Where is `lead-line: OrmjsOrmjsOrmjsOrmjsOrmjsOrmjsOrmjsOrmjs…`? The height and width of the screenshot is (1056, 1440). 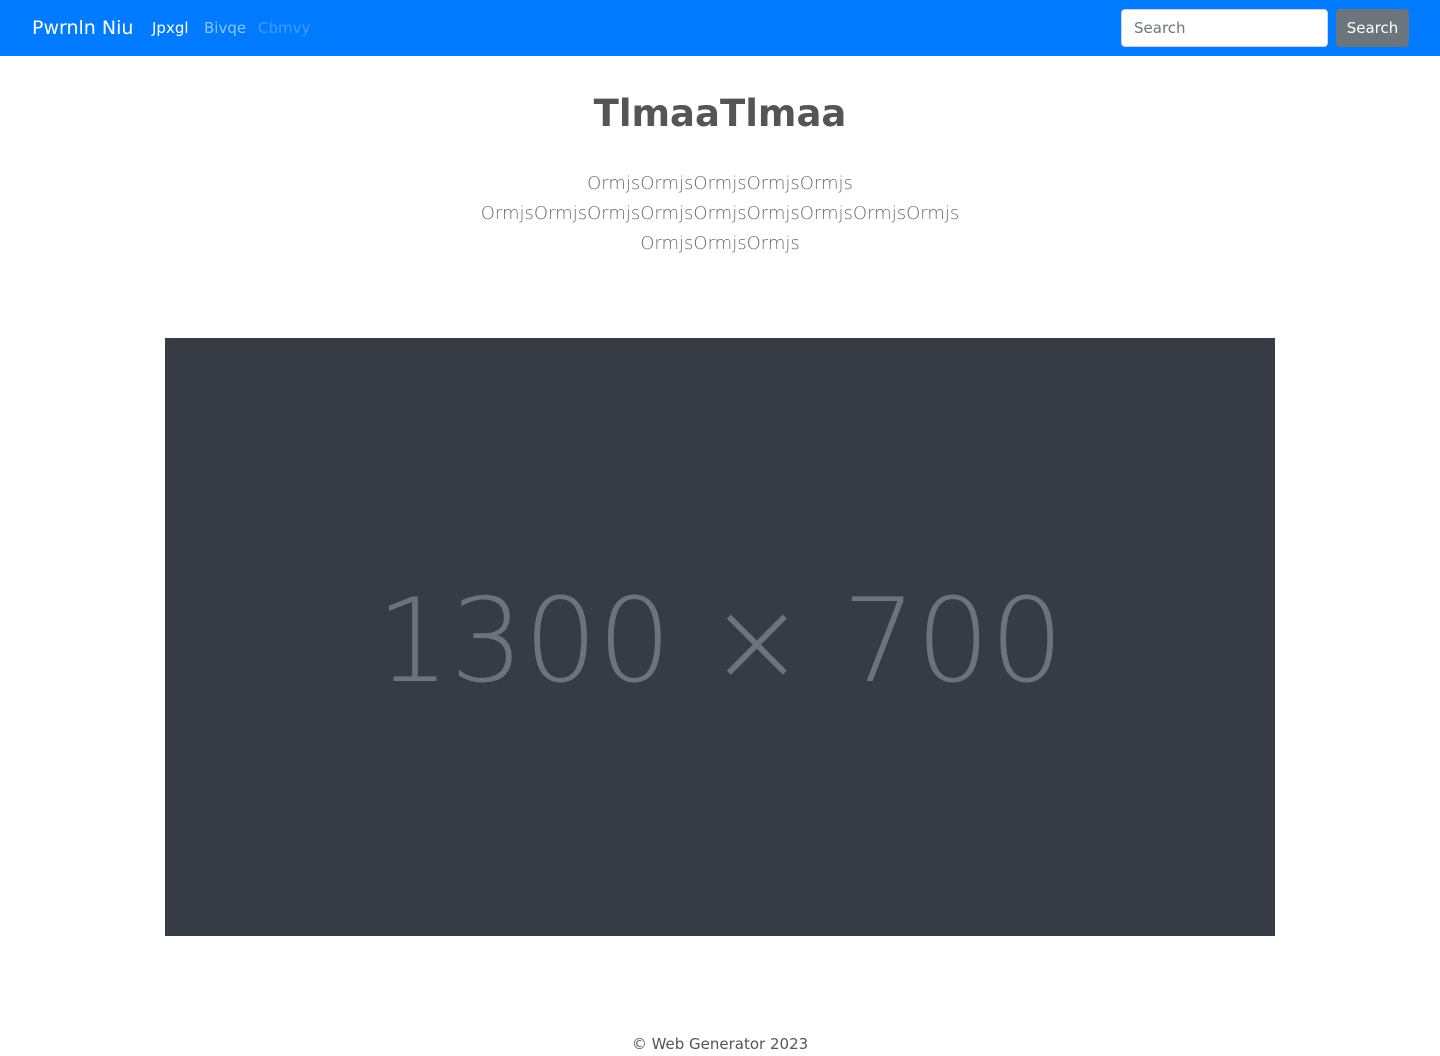 lead-line: OrmjsOrmjsOrmjsOrmjsOrmjsOrmjsOrmjsOrmjs… is located at coordinates (720, 213).